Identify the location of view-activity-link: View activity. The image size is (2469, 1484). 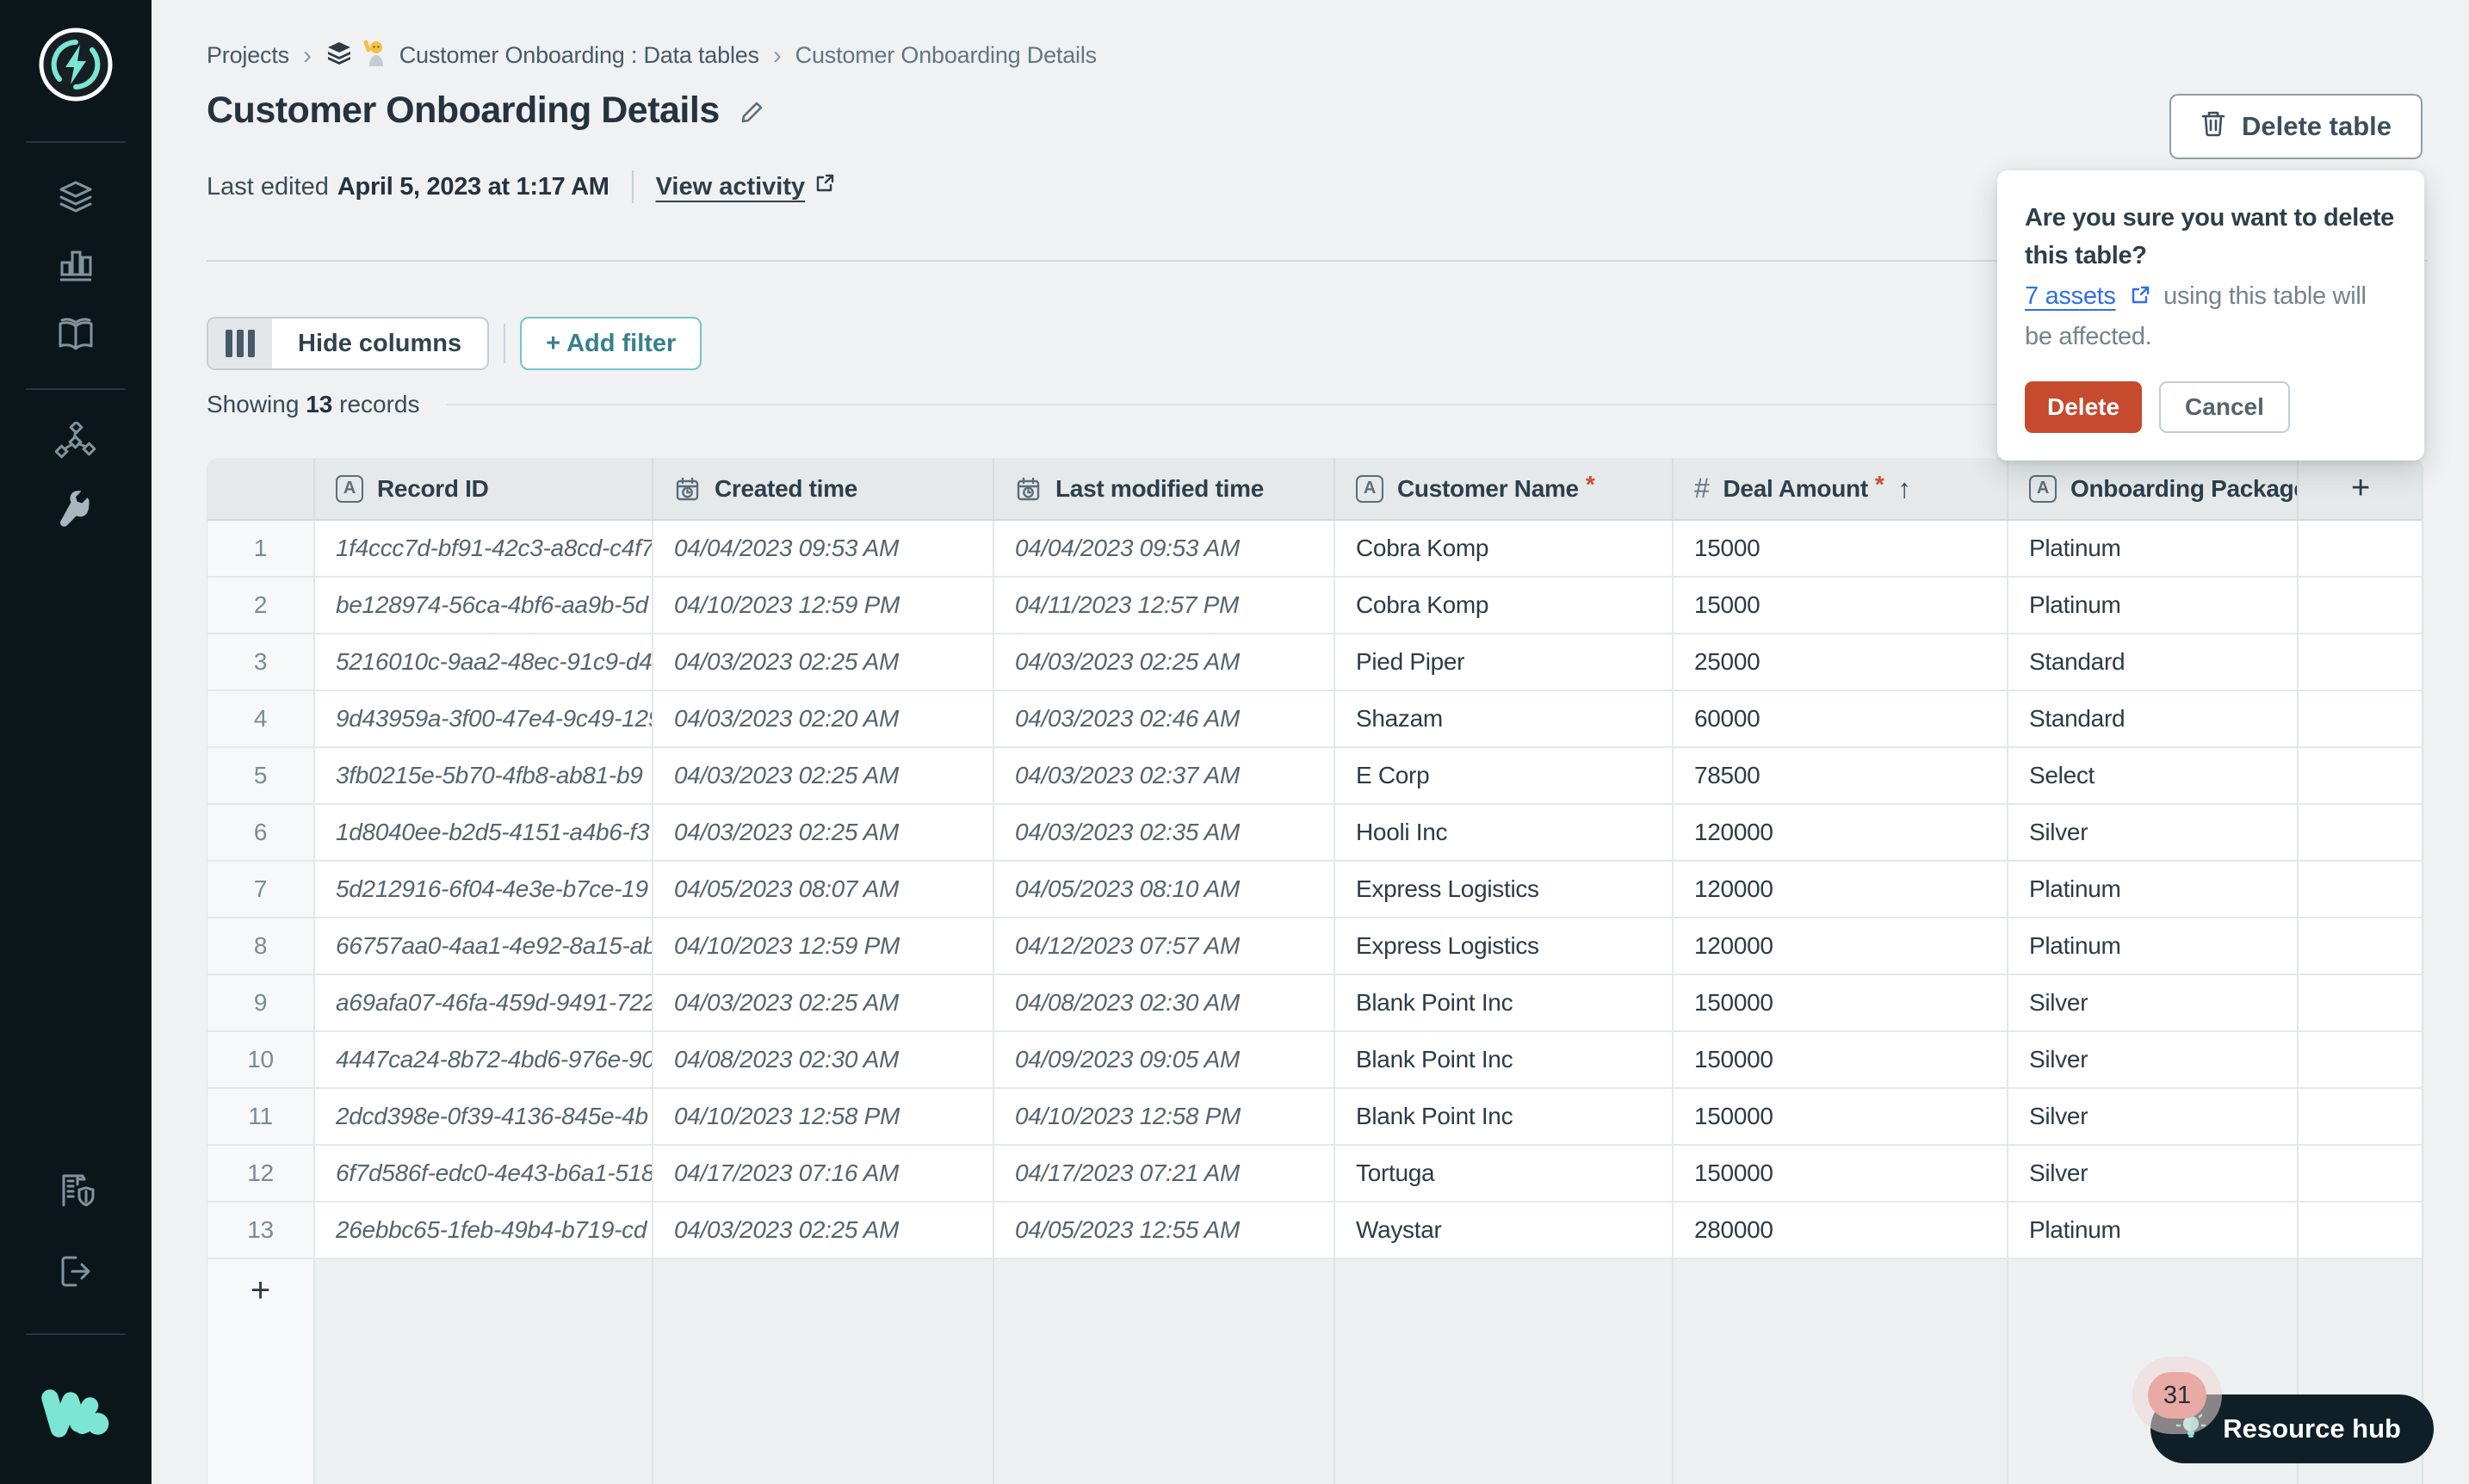
(746, 186).